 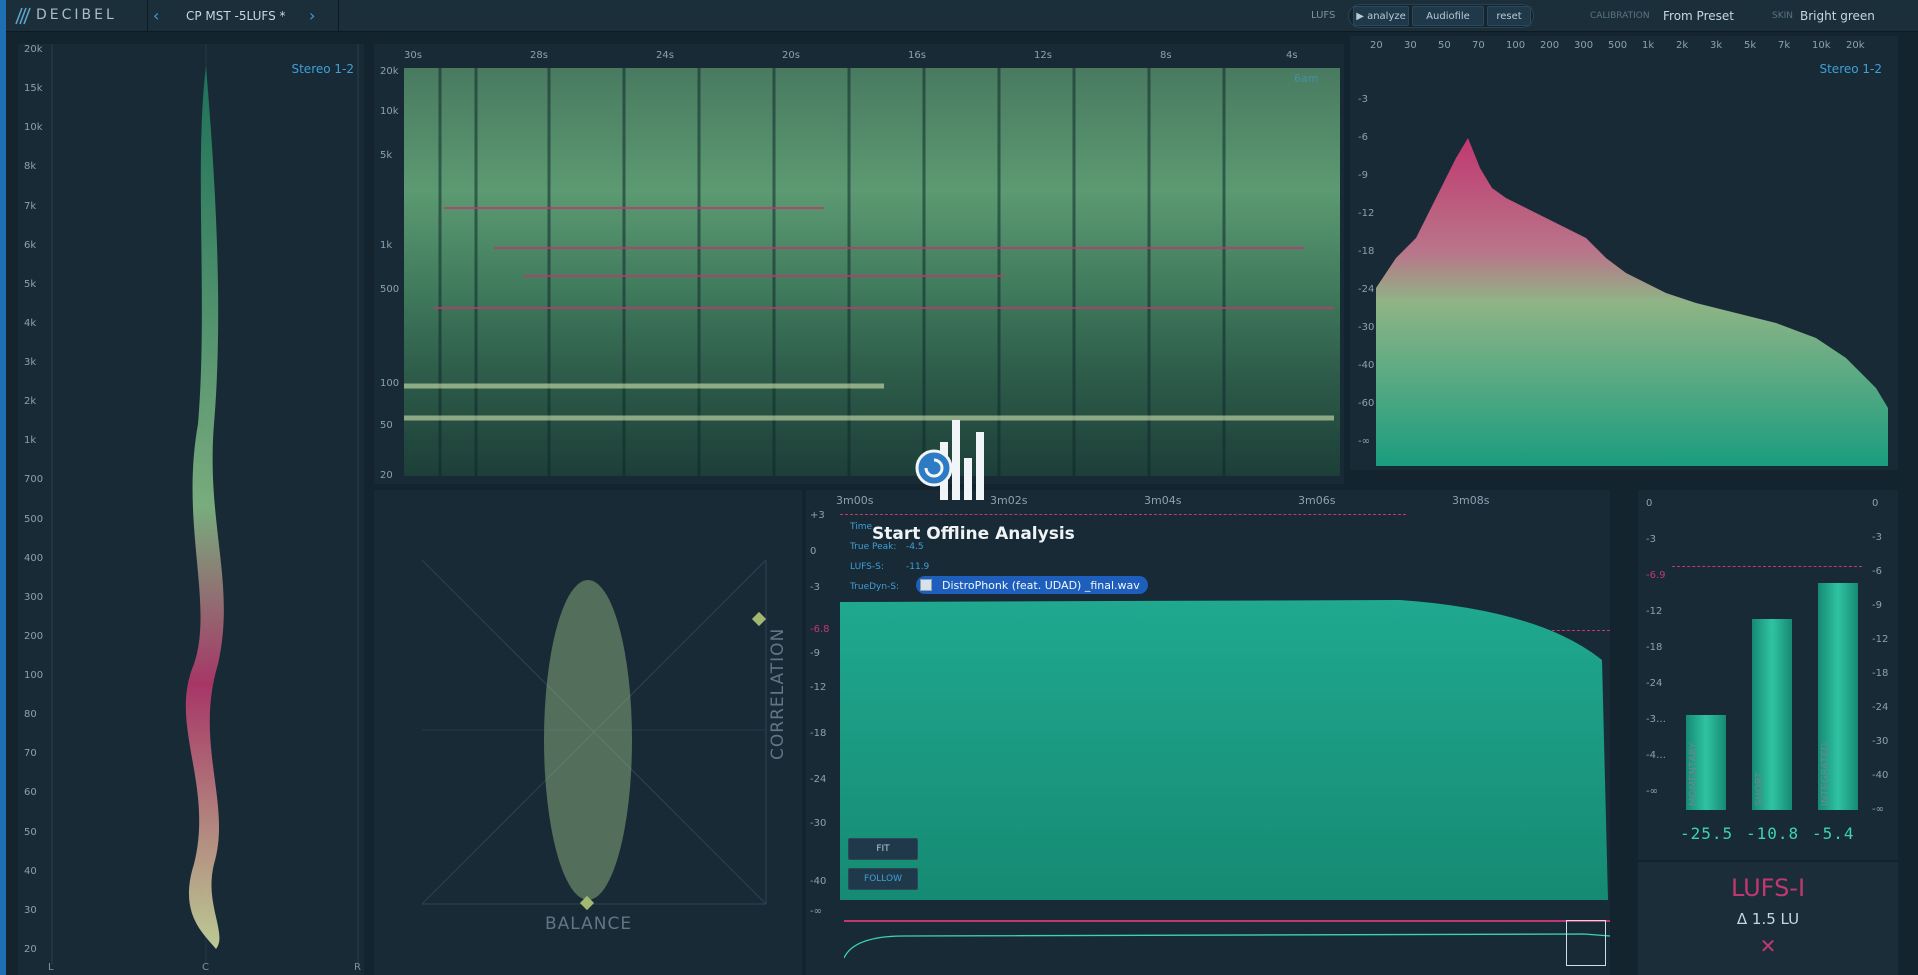 What do you see at coordinates (30, 363) in the screenshot?
I see `freq-tick: 3k` at bounding box center [30, 363].